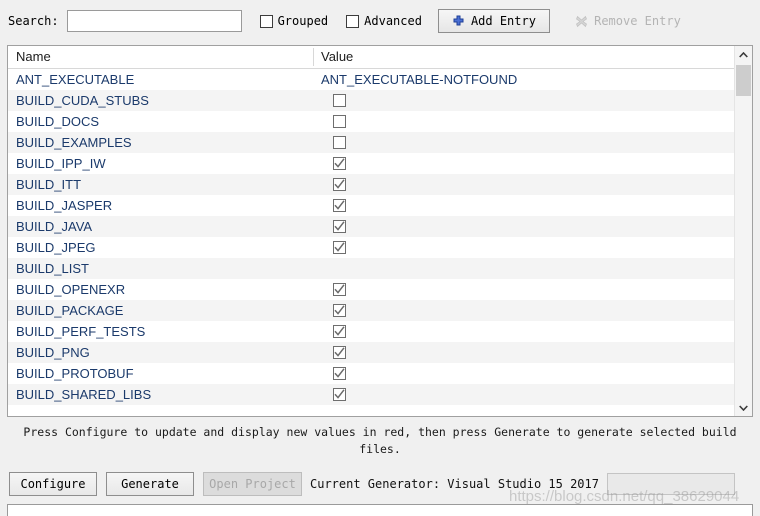 This screenshot has height=516, width=760. Describe the element at coordinates (743, 231) in the screenshot. I see `table-scrollbar` at that location.